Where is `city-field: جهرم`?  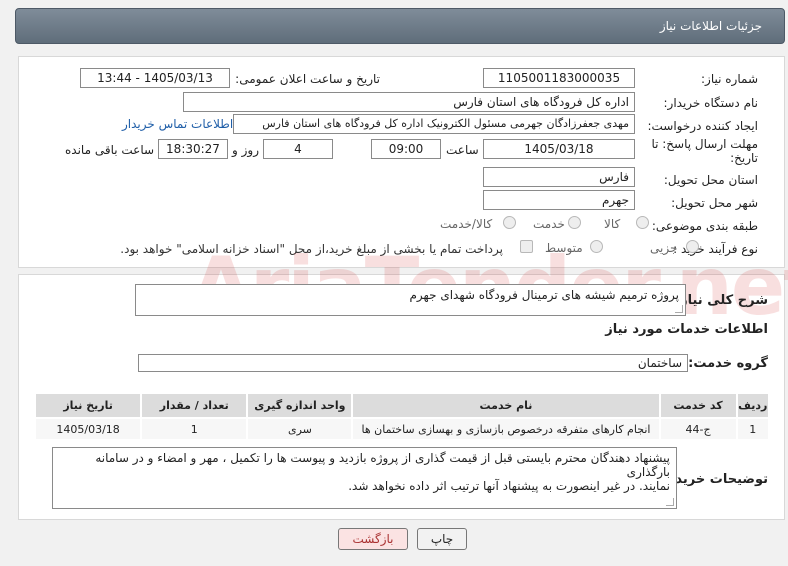 city-field: جهرم is located at coordinates (559, 200).